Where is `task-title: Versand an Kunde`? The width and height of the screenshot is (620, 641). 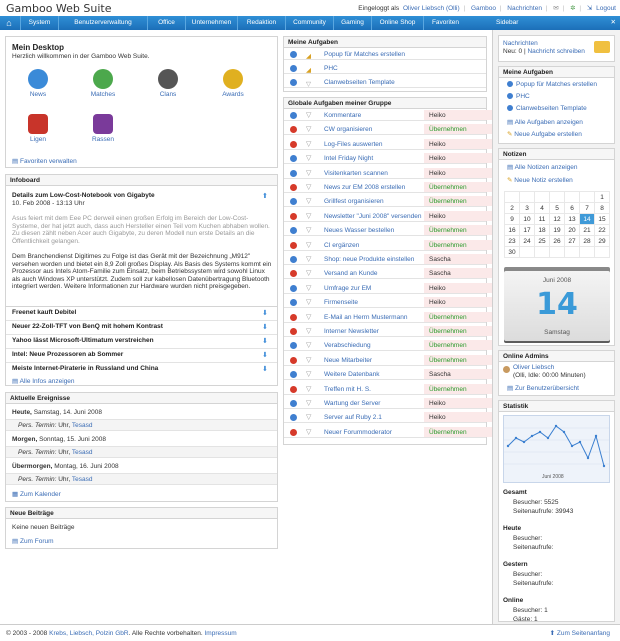 task-title: Versand an Kunde is located at coordinates (351, 273).